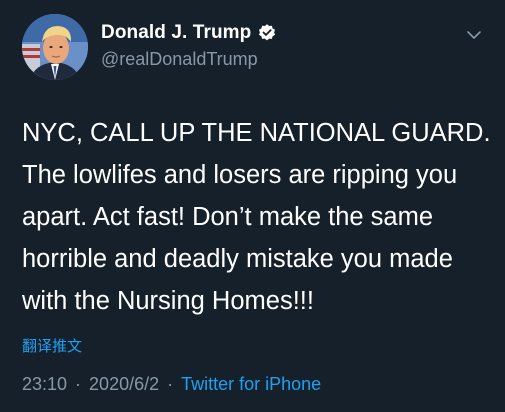  I want to click on avatar, so click(55, 47).